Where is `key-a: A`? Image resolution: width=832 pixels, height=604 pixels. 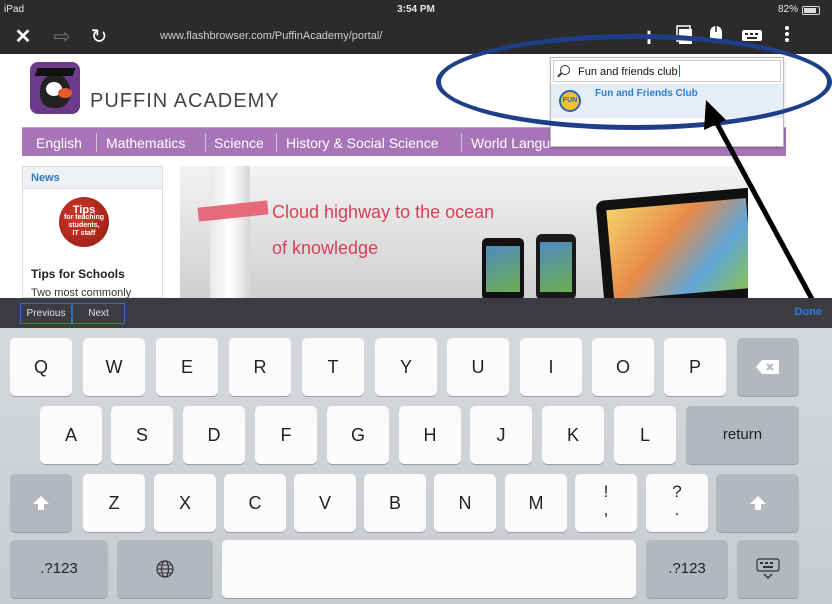
key-a: A is located at coordinates (71, 435).